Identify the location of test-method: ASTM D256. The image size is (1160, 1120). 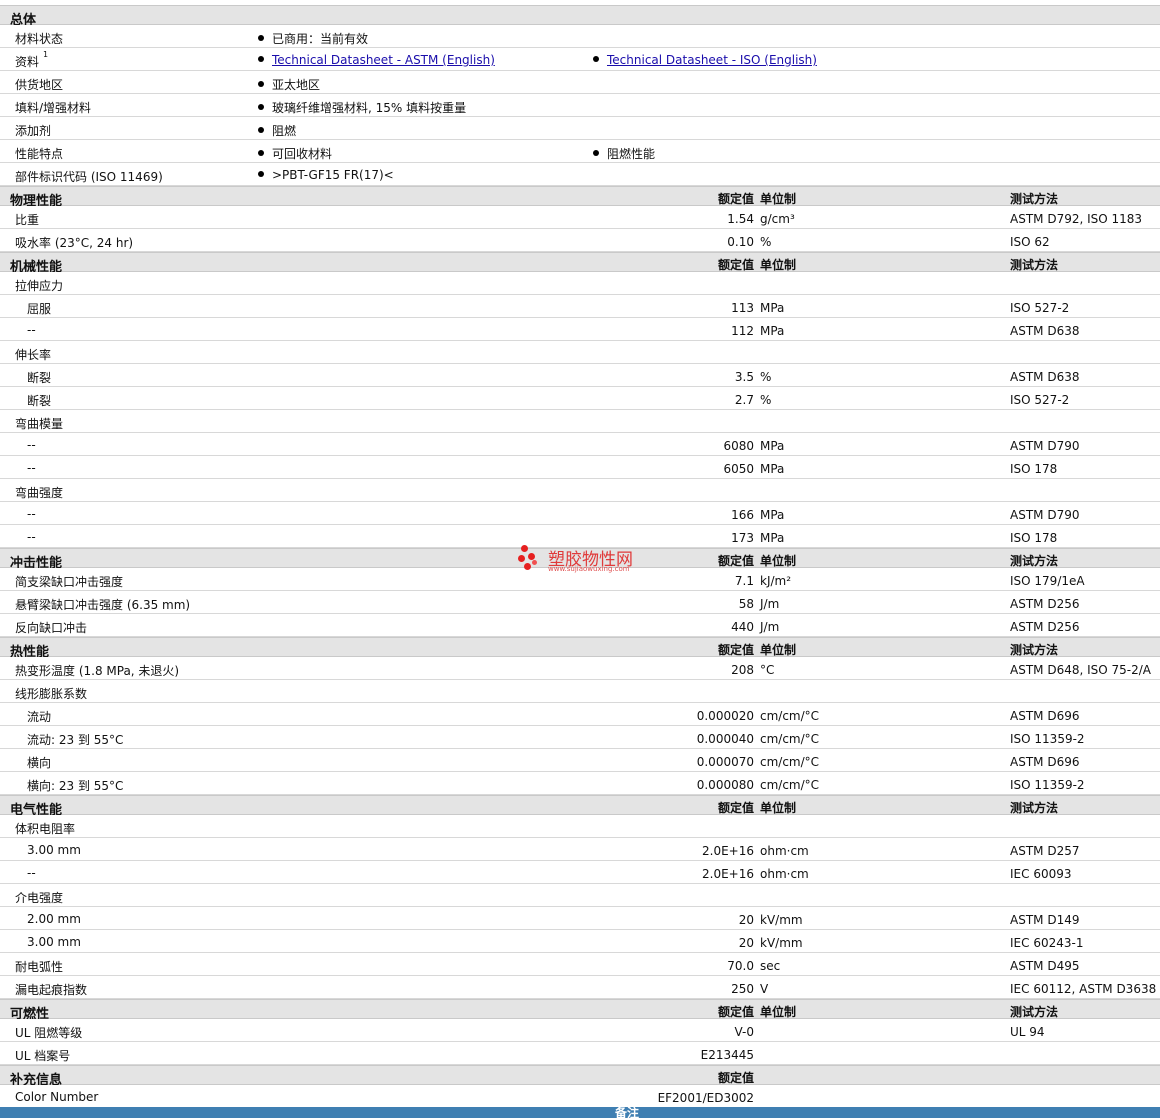
(1045, 627).